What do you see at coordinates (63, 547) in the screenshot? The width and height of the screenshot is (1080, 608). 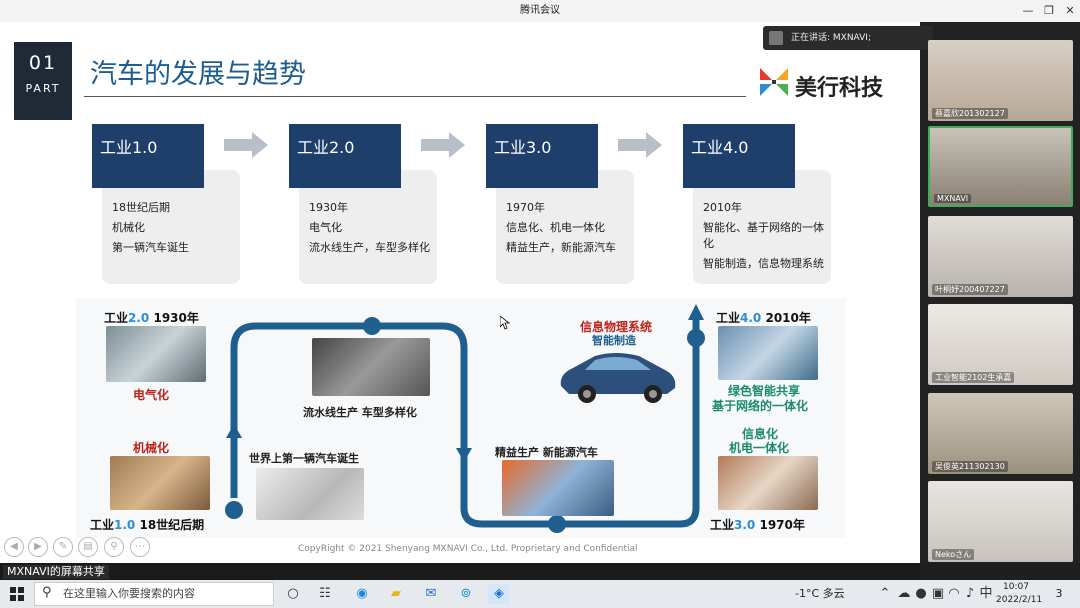 I see `pen-icon: ✎` at bounding box center [63, 547].